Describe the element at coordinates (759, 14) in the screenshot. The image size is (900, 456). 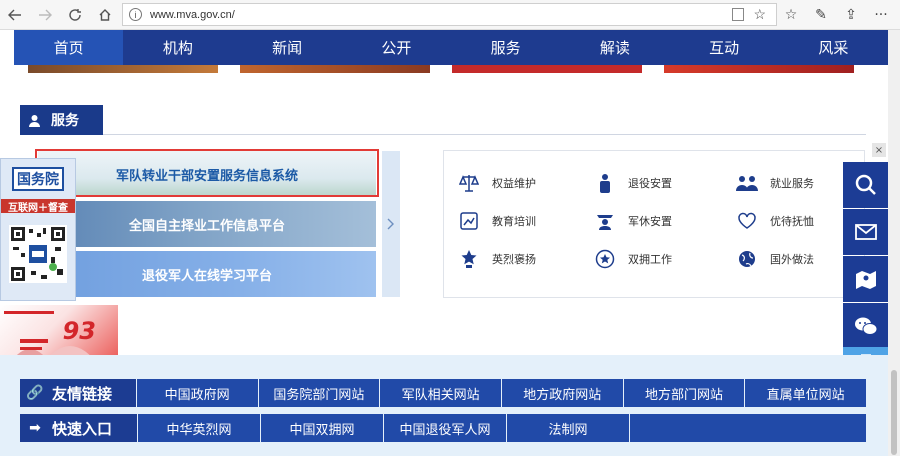
I see `favorite-star-icon: ☆` at that location.